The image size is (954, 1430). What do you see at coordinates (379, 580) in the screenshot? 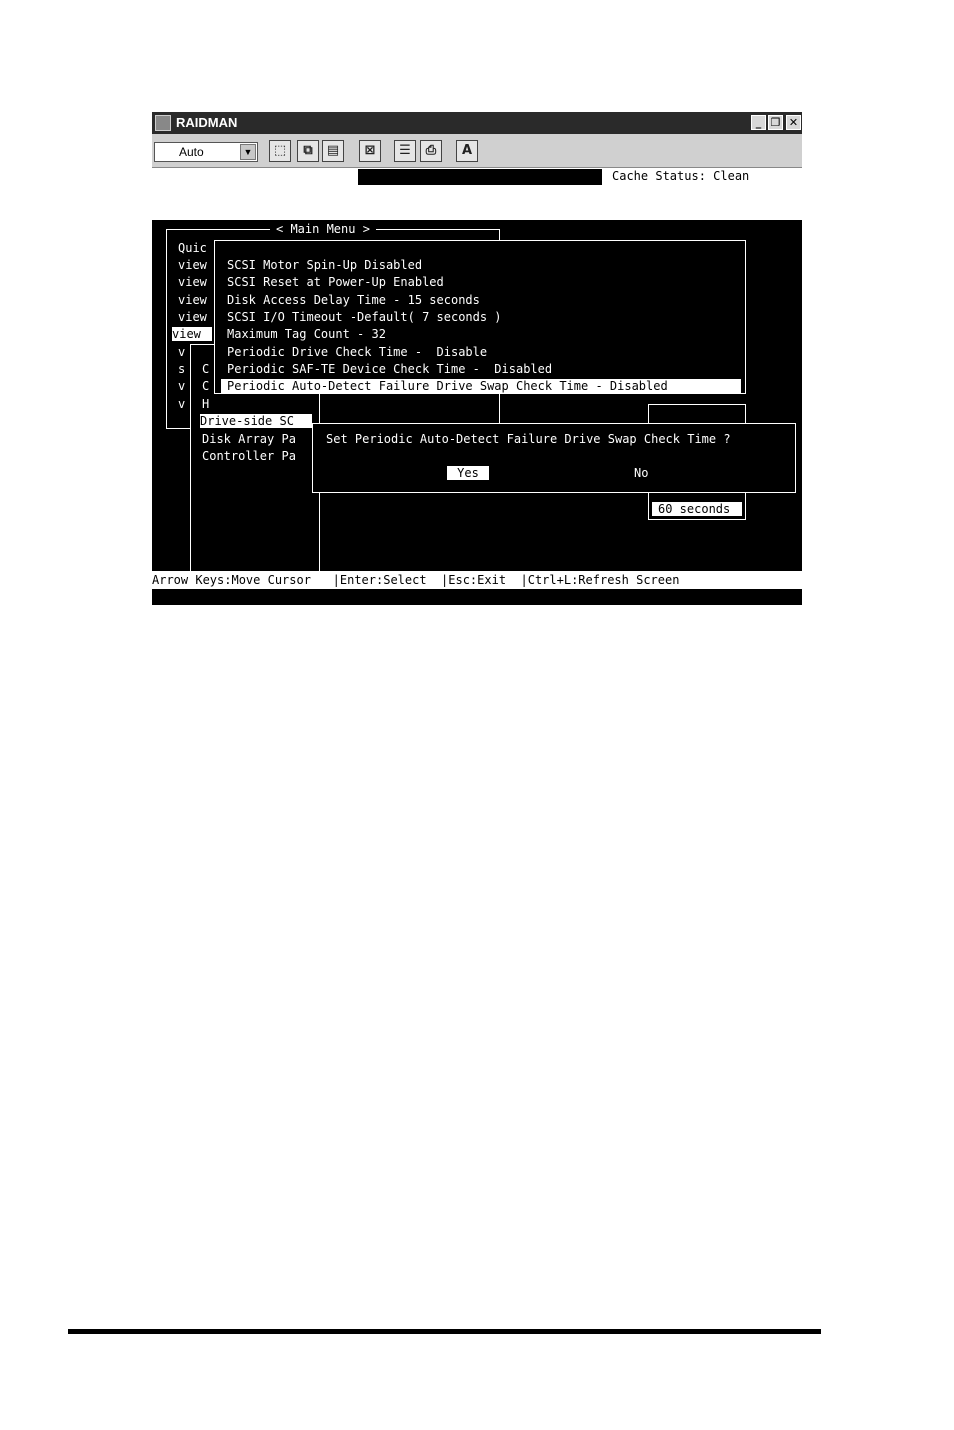
I see `help-select: |Enter:Select` at bounding box center [379, 580].